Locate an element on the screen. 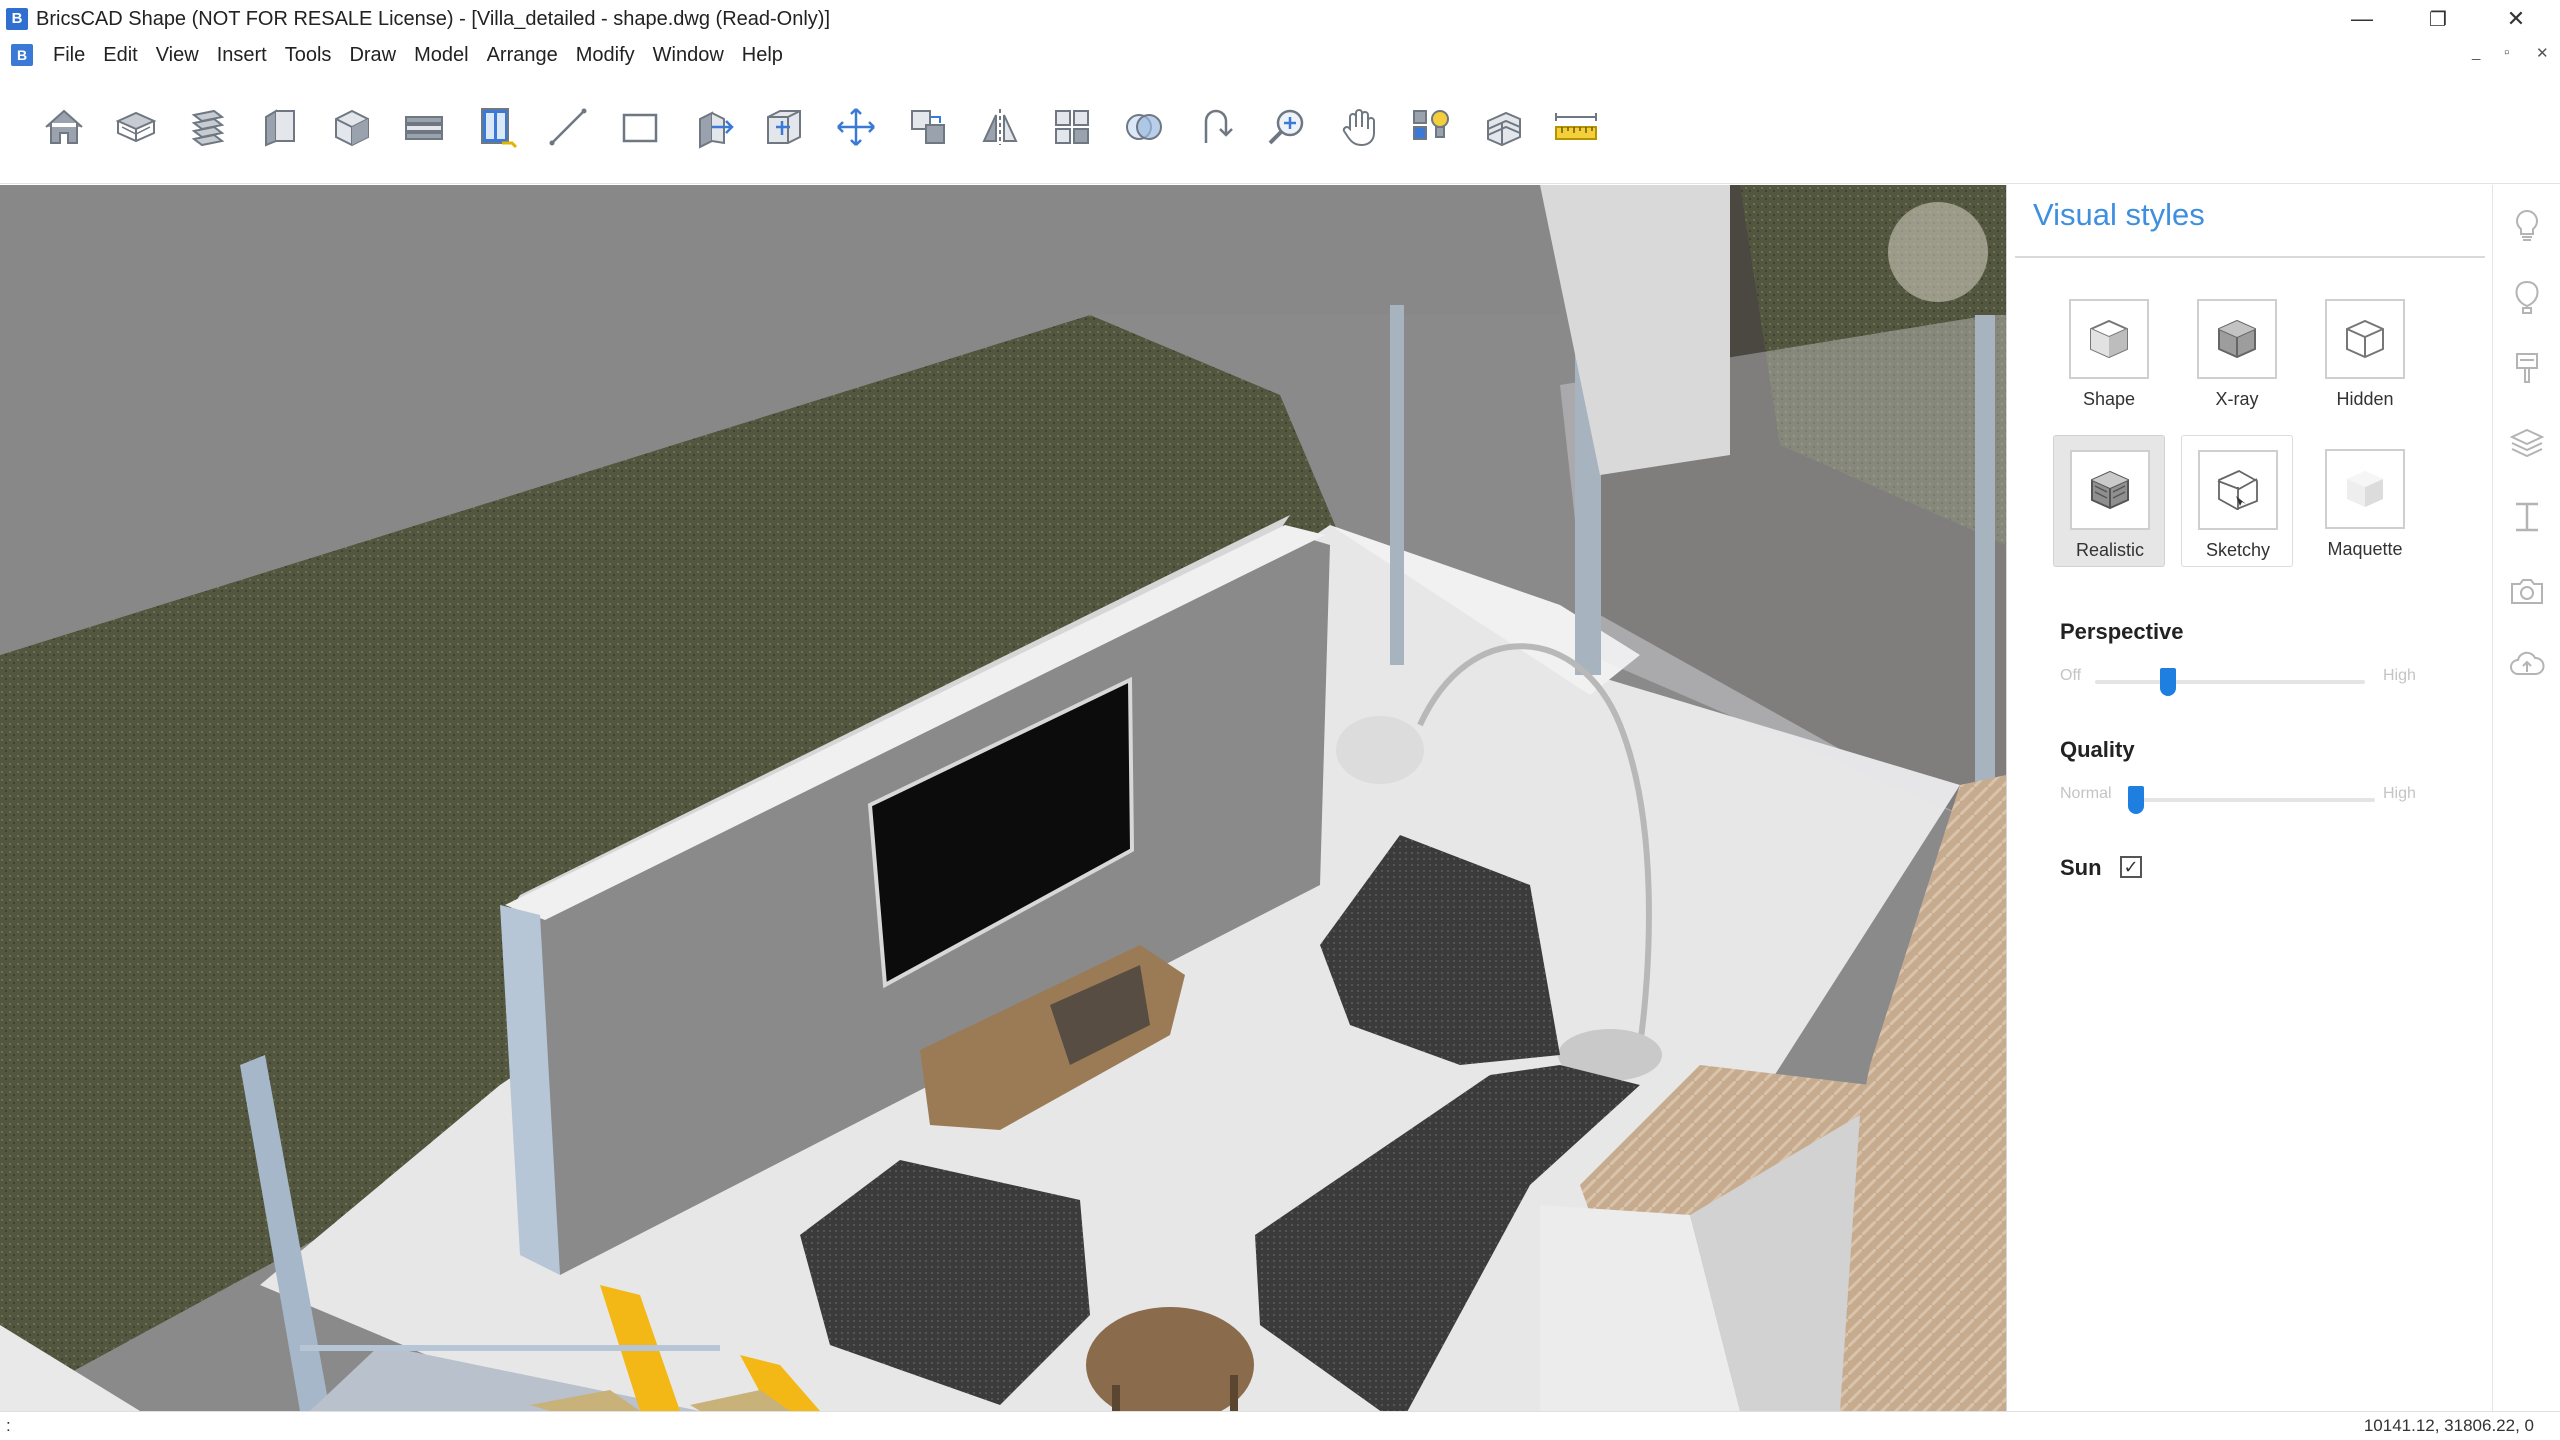 The height and width of the screenshot is (1440, 2560). panel-divider is located at coordinates (2250, 257).